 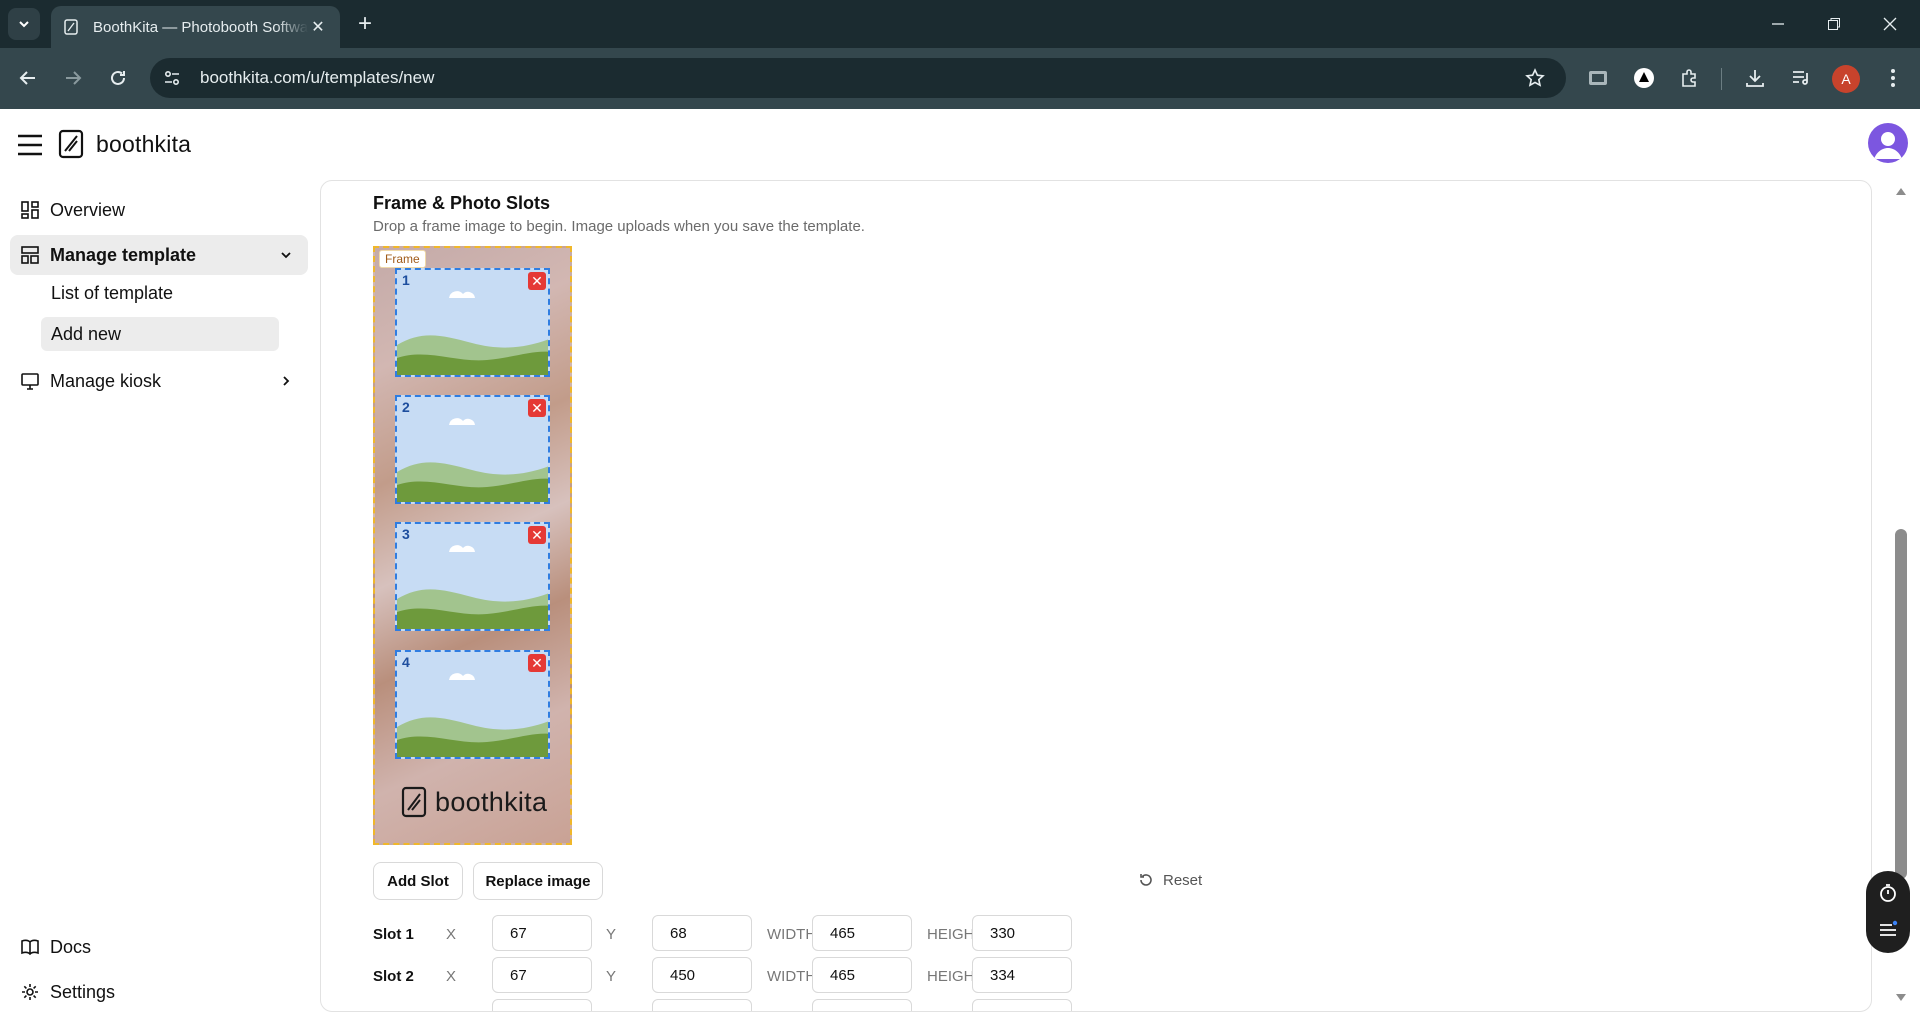 I want to click on y-label: Y, so click(x=611, y=976).